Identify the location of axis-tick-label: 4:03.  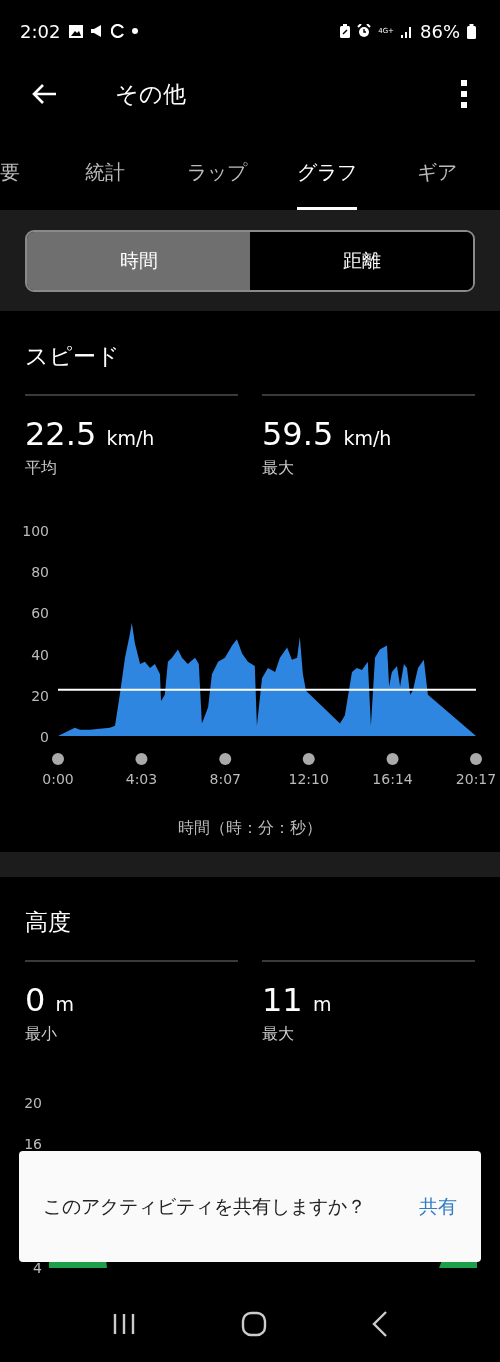
(141, 779).